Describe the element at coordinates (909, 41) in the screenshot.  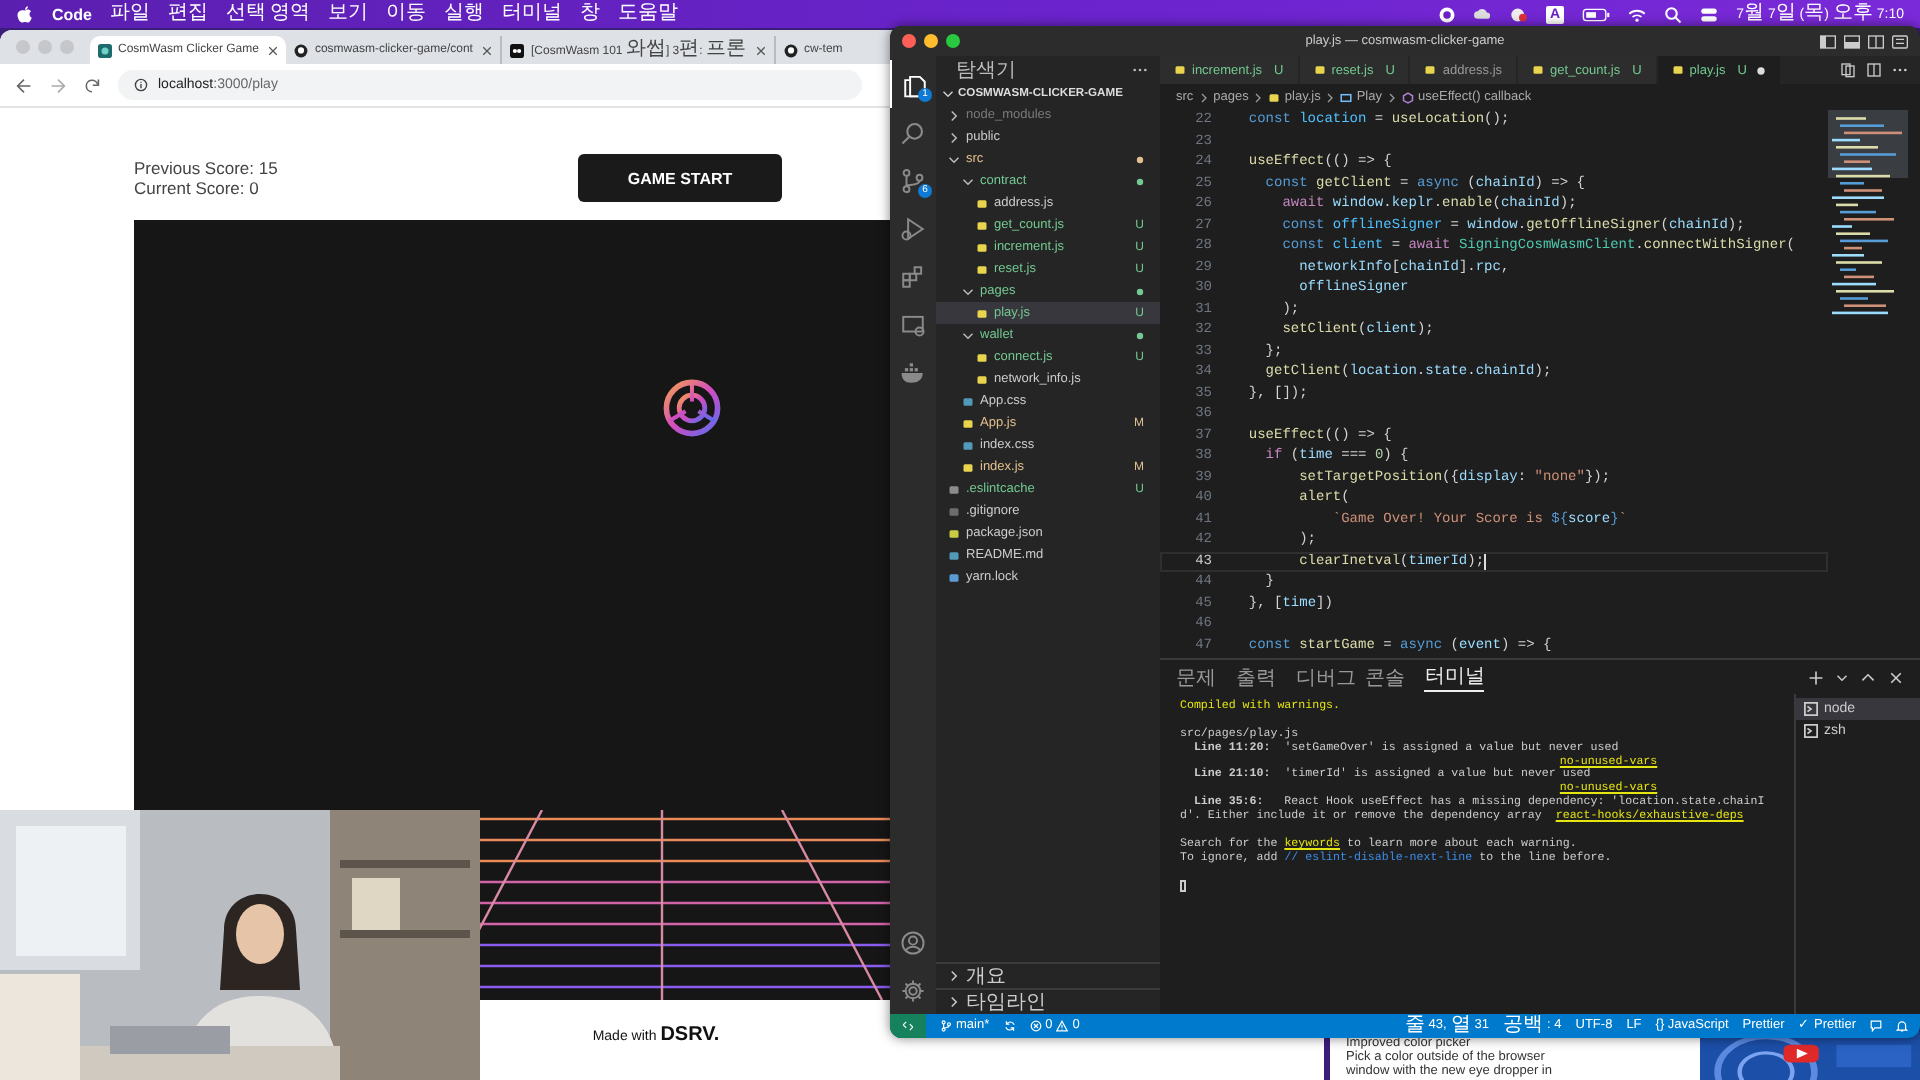
I see `close-window-button` at that location.